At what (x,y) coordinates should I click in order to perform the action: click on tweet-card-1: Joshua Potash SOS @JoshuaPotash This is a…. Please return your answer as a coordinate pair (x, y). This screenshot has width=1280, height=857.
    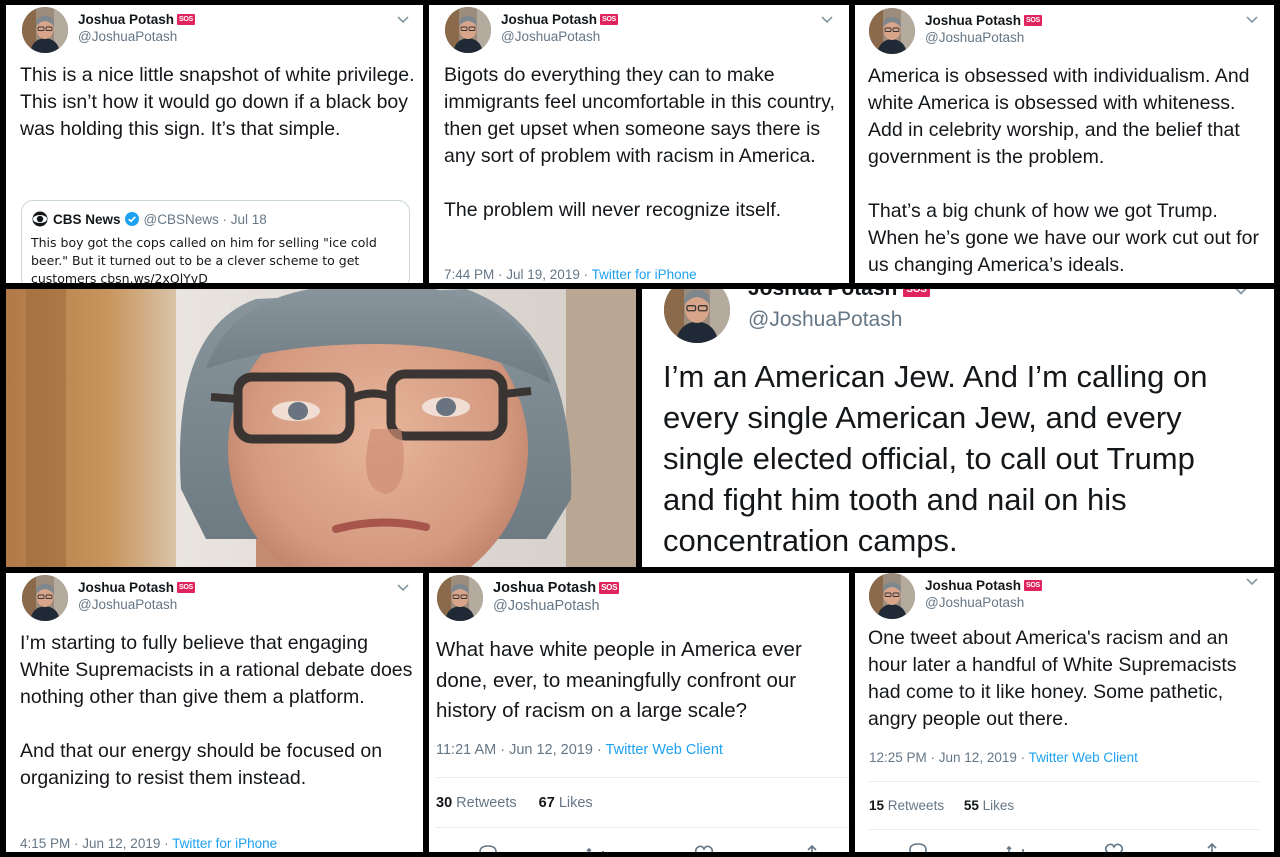
    Looking at the image, I should click on (214, 144).